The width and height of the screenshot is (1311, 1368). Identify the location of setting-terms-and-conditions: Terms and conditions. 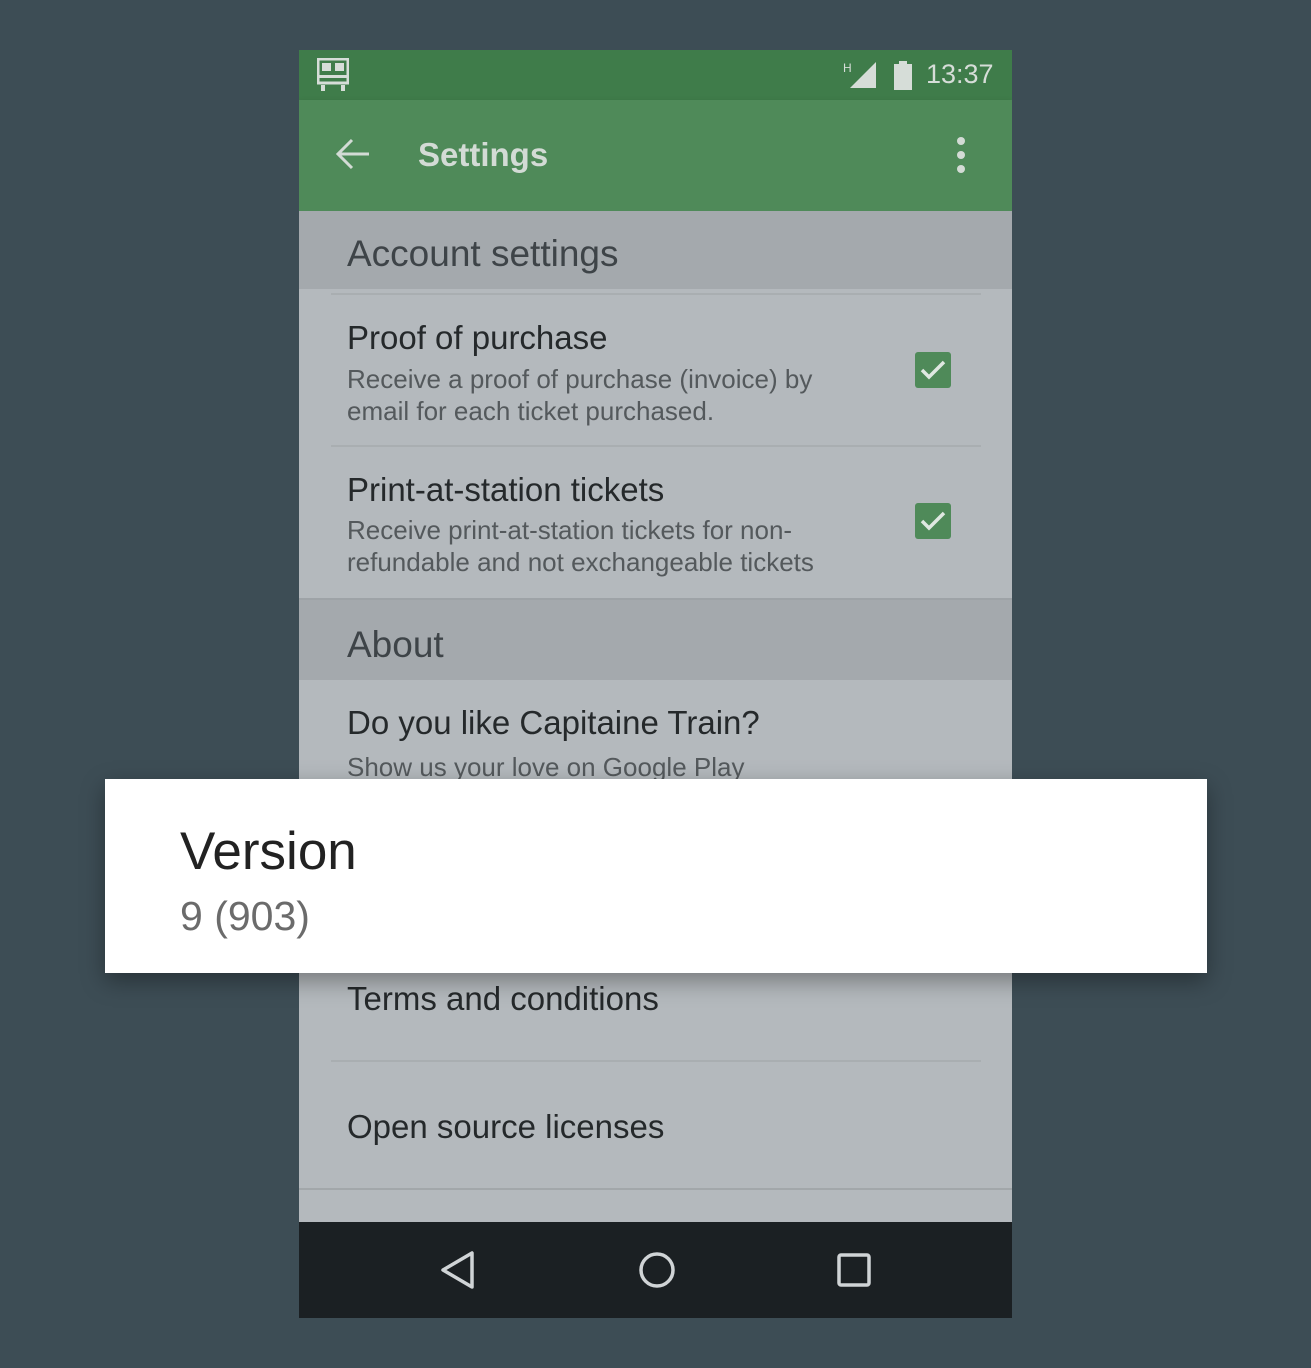
(655, 1010).